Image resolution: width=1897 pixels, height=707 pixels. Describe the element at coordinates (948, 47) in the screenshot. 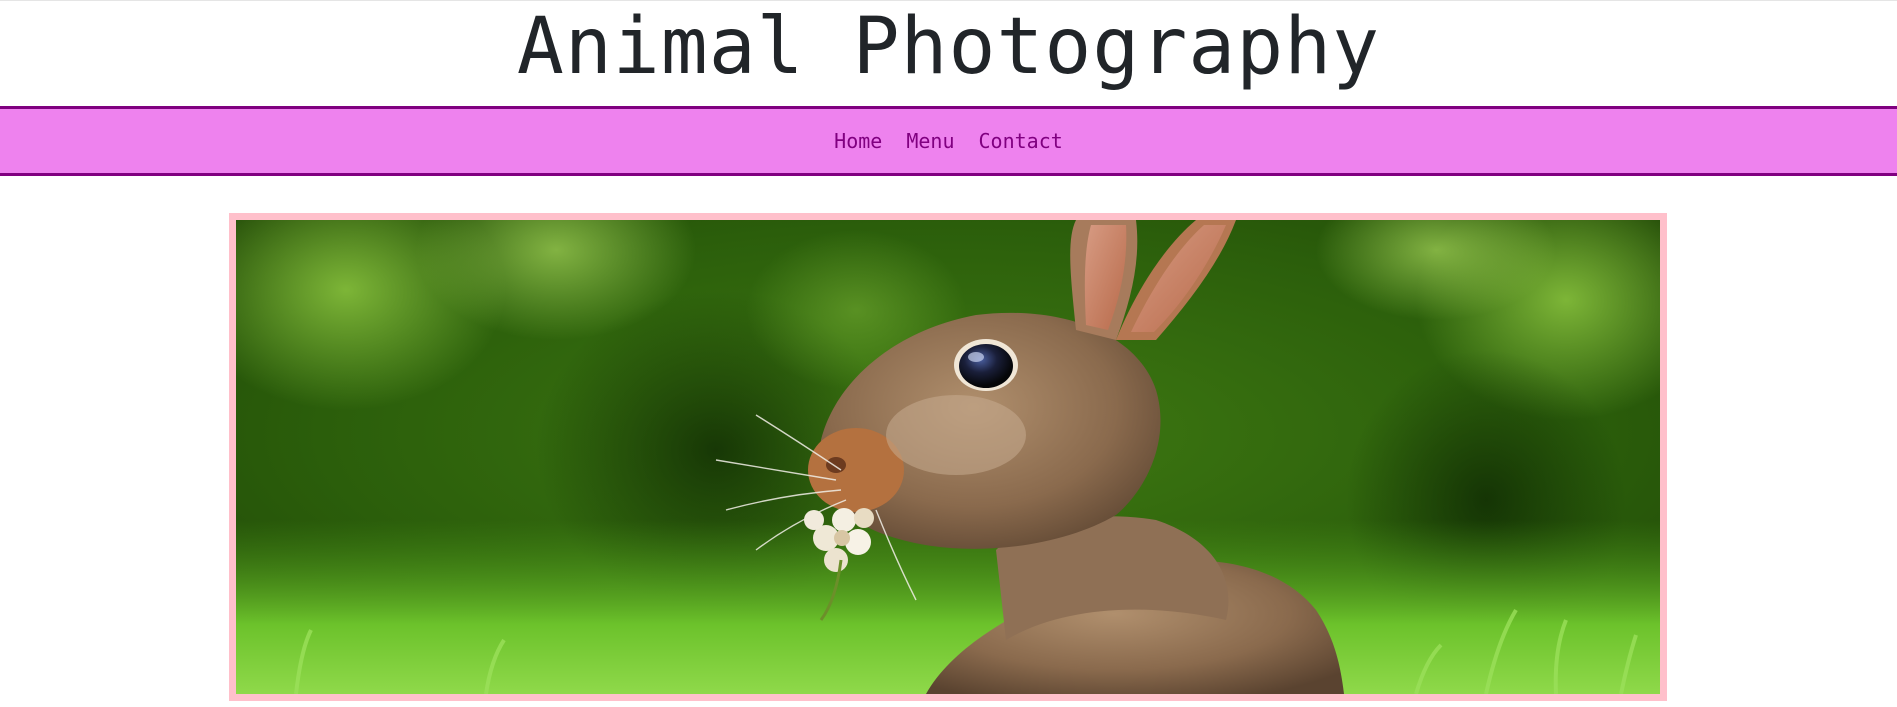

I see `site-title: Animal Photography` at that location.